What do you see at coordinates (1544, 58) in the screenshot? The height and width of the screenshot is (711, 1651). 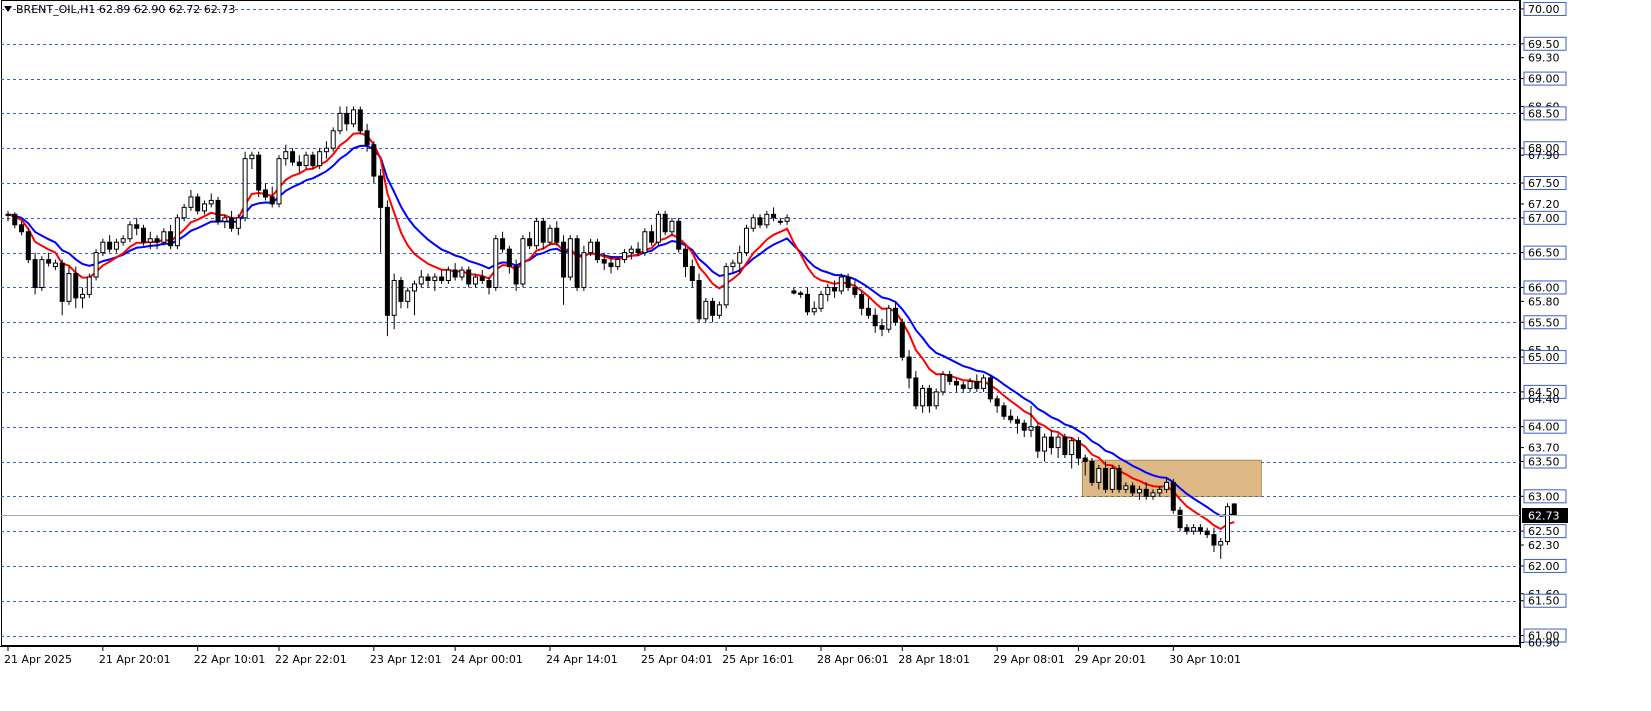 I see `price-tick-label: 69.30` at bounding box center [1544, 58].